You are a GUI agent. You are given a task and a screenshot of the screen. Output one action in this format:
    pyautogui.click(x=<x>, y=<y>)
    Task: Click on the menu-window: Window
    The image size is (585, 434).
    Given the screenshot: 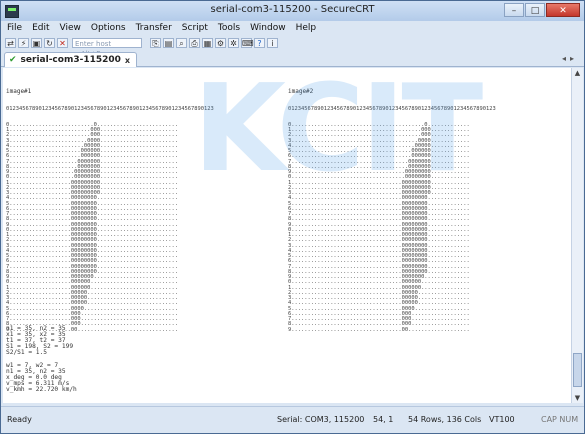 What is the action you would take?
    pyautogui.click(x=268, y=28)
    